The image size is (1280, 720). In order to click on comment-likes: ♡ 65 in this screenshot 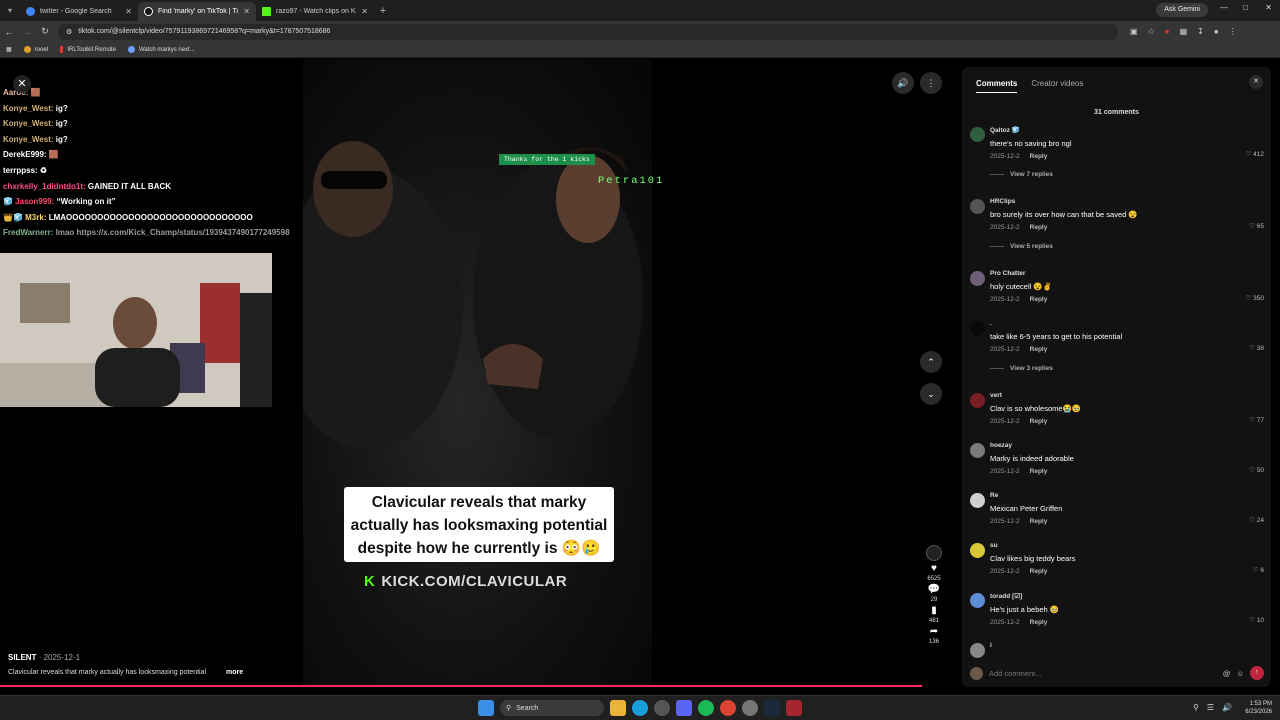, I will do `click(1256, 226)`.